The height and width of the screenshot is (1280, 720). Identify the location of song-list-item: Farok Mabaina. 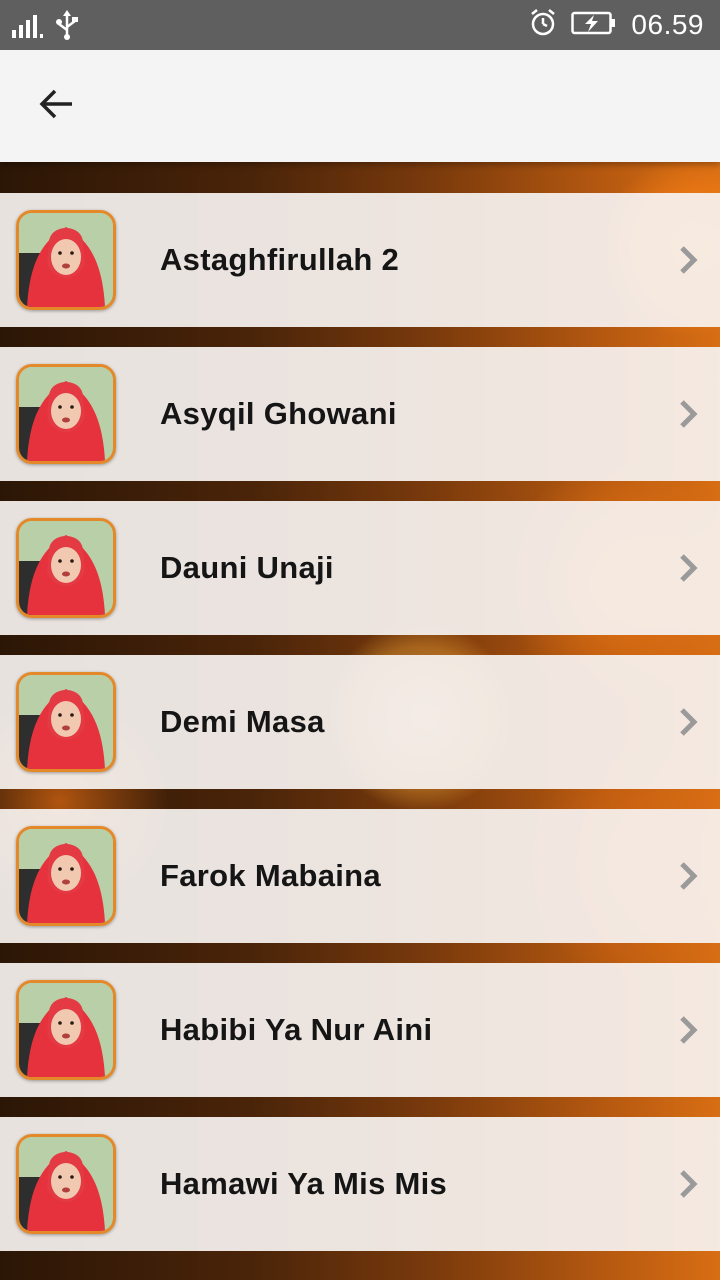
(360, 876).